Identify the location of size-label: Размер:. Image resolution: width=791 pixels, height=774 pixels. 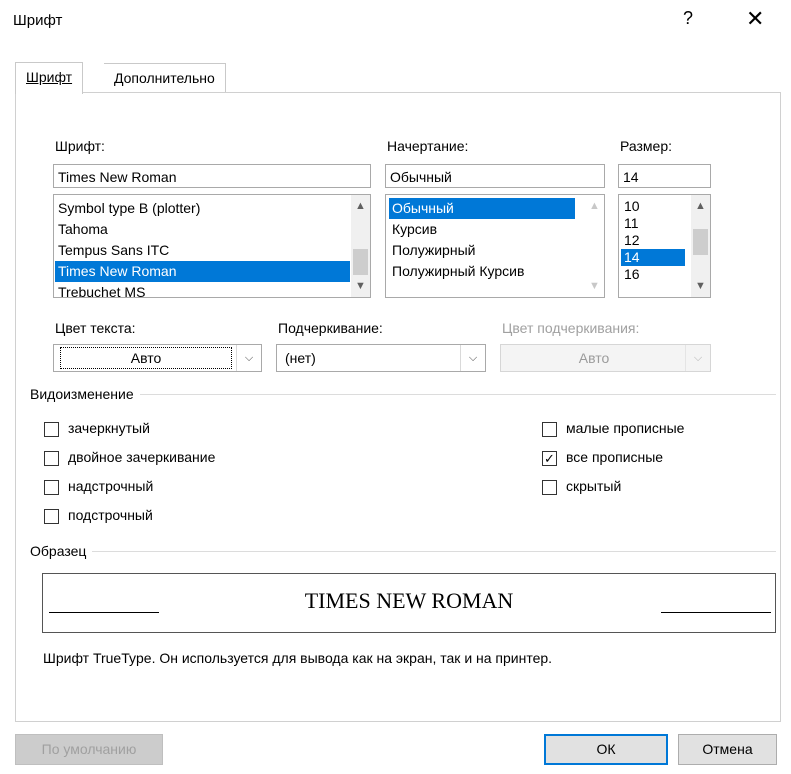
(646, 146).